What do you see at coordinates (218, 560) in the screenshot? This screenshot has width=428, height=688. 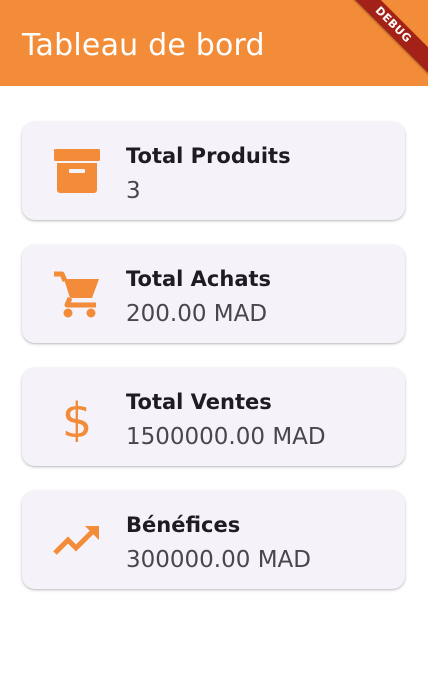 I see `stat-value: 300000.00 MAD` at bounding box center [218, 560].